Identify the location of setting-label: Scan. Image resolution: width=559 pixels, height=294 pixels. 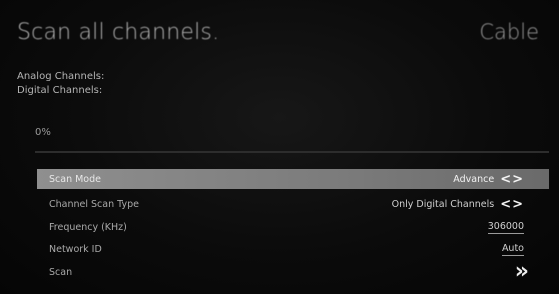
(61, 272).